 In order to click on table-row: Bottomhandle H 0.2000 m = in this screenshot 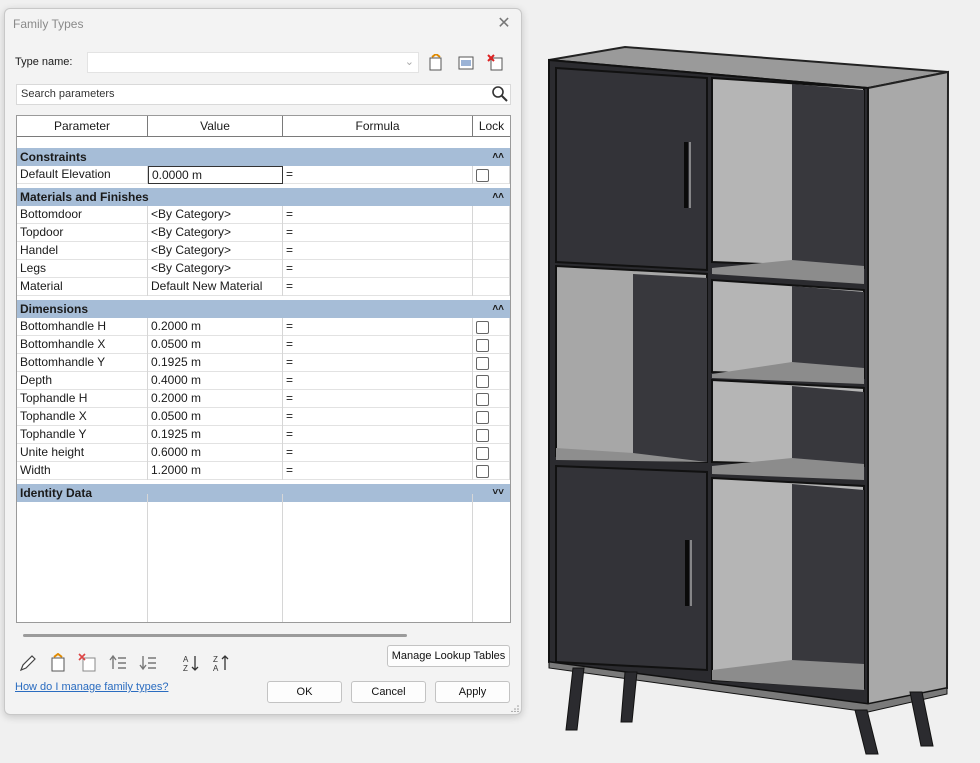, I will do `click(263, 327)`.